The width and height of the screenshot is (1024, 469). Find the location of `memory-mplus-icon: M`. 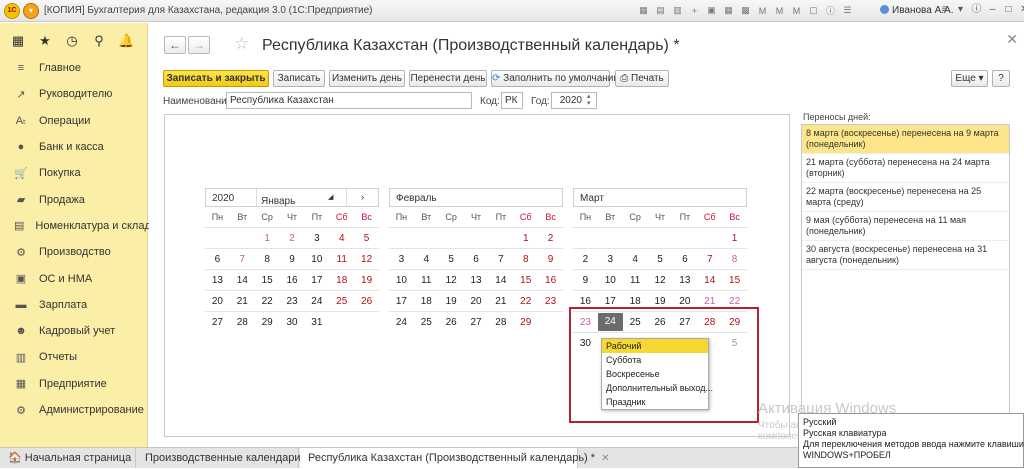

memory-mplus-icon: M is located at coordinates (779, 10).